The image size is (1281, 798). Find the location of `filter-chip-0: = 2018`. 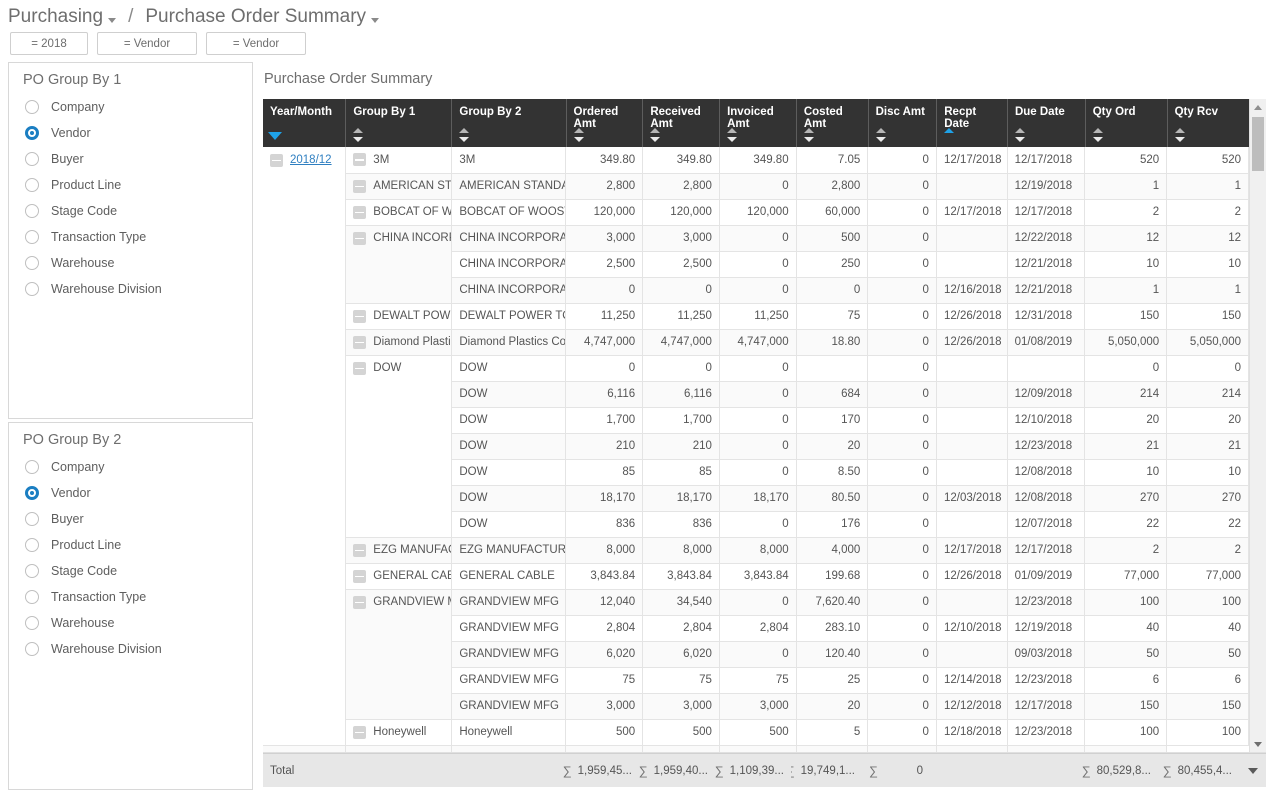

filter-chip-0: = 2018 is located at coordinates (49, 43).